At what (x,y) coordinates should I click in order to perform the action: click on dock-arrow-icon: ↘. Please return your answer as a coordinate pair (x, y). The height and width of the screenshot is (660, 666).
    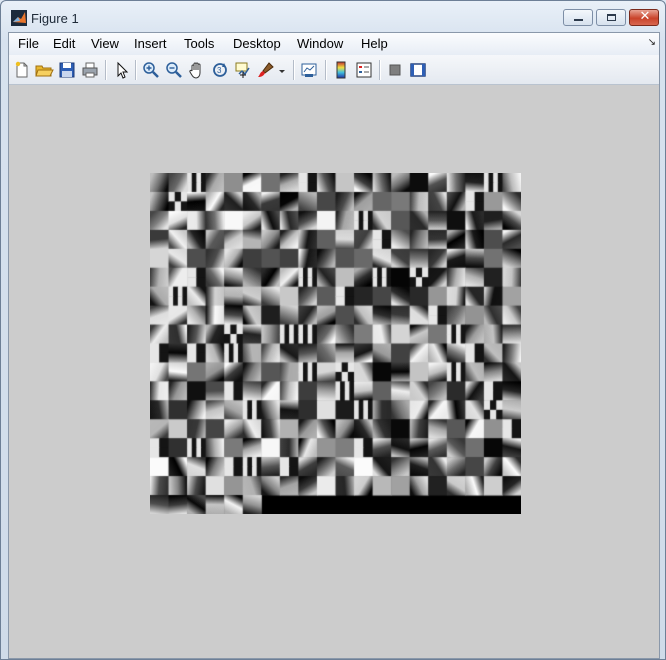
    Looking at the image, I should click on (652, 42).